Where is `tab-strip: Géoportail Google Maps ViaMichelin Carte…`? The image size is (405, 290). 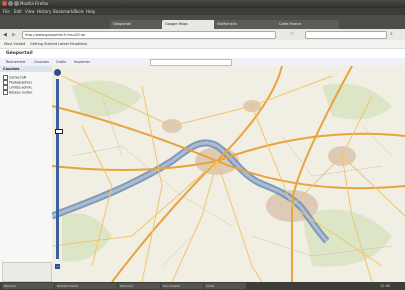 tab-strip: Géoportail Google Maps ViaMichelin Carte… is located at coordinates (202, 22).